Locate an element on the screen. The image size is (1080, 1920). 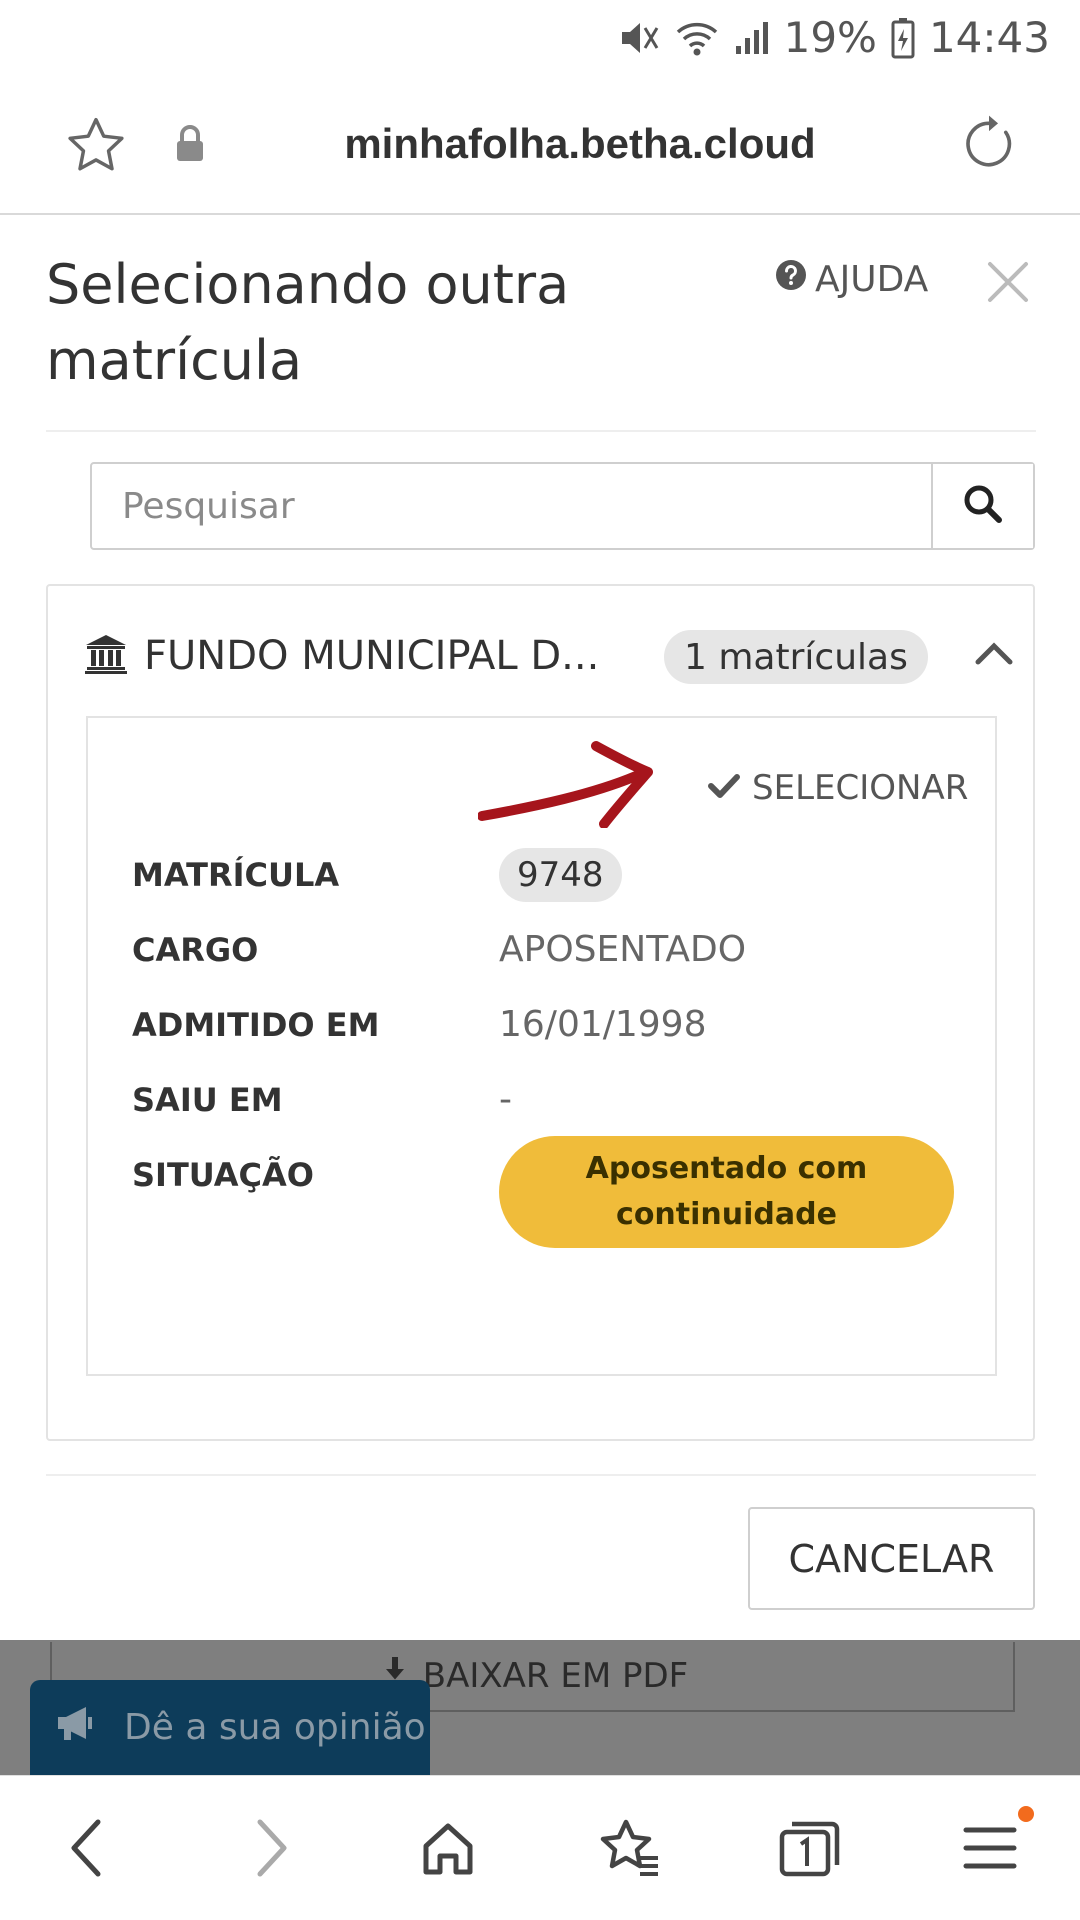
browser-address-bar: minhafolha.betha.cloud is located at coordinates (540, 145).